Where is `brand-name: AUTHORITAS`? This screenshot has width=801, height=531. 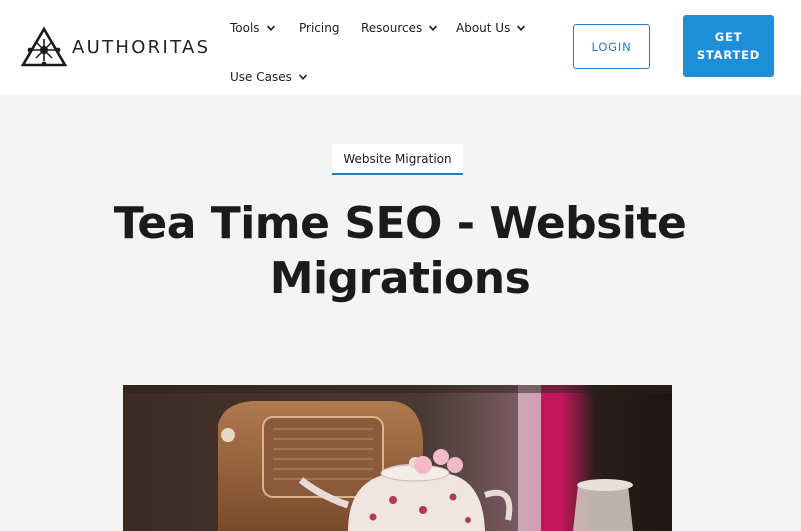
brand-name: AUTHORITAS is located at coordinates (141, 47).